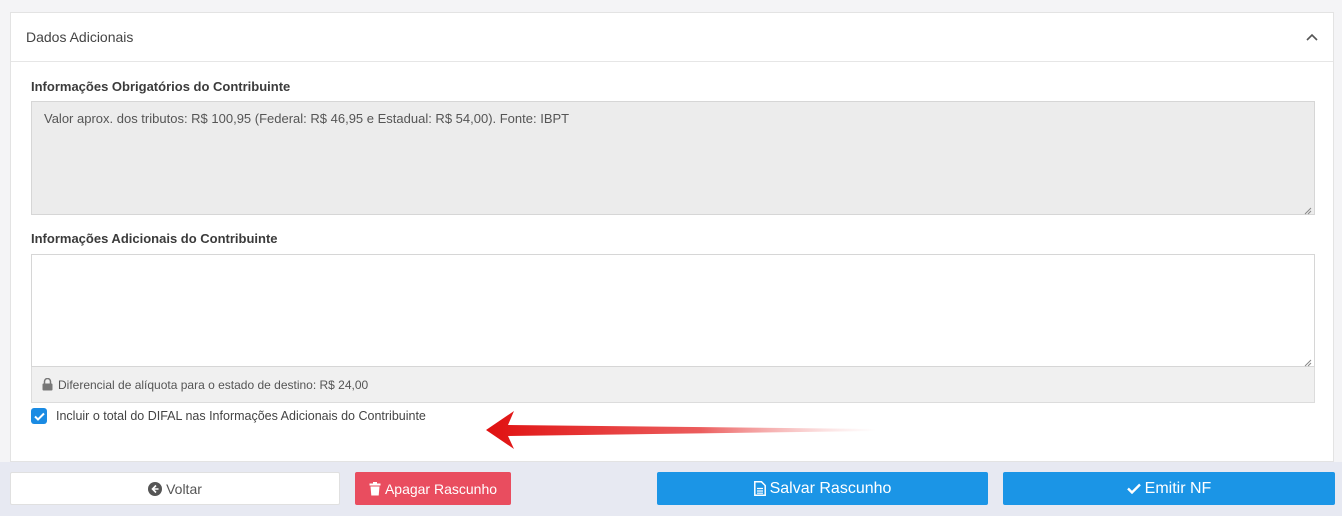 The image size is (1342, 516). I want to click on check-icon, so click(1133, 488).